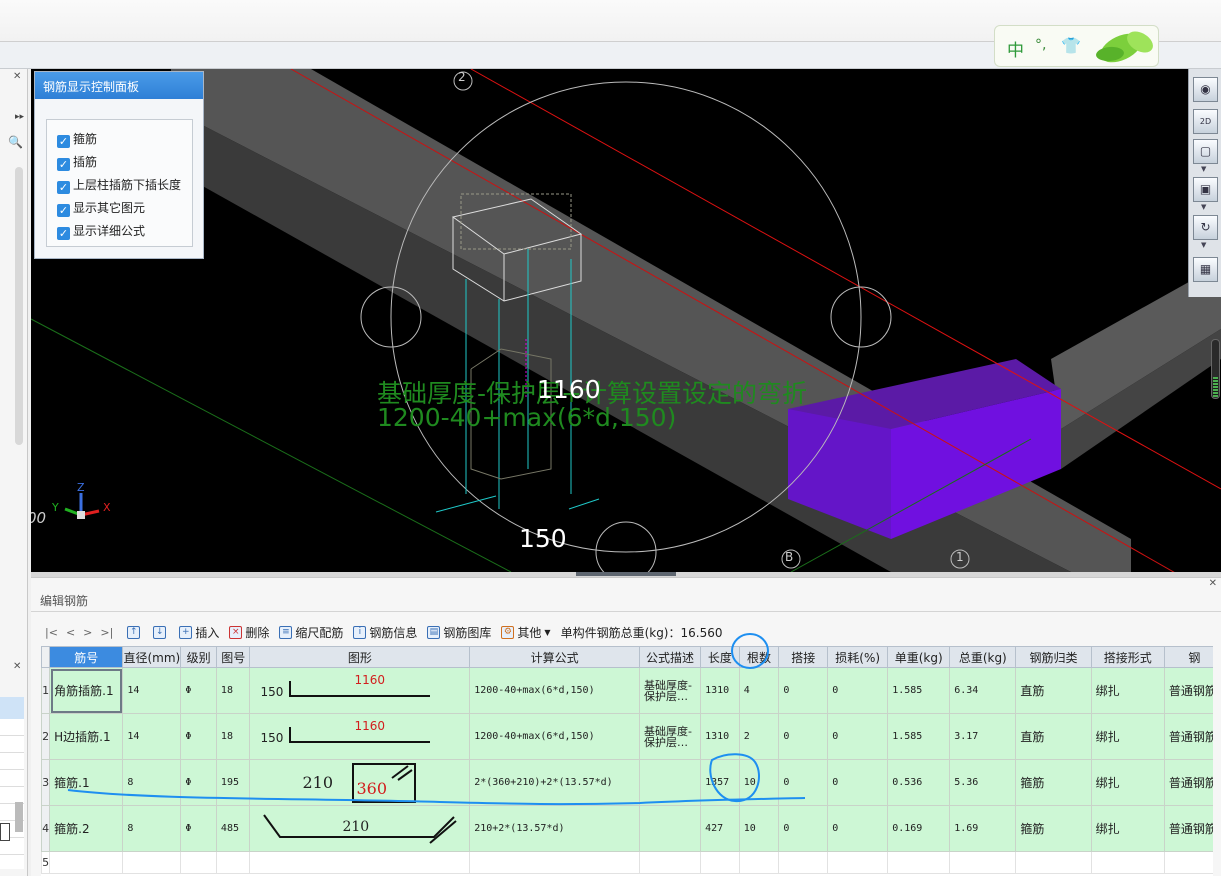 Image resolution: width=1221 pixels, height=876 pixels. What do you see at coordinates (77, 162) in the screenshot?
I see `option-dowel: ✓ 插筋` at bounding box center [77, 162].